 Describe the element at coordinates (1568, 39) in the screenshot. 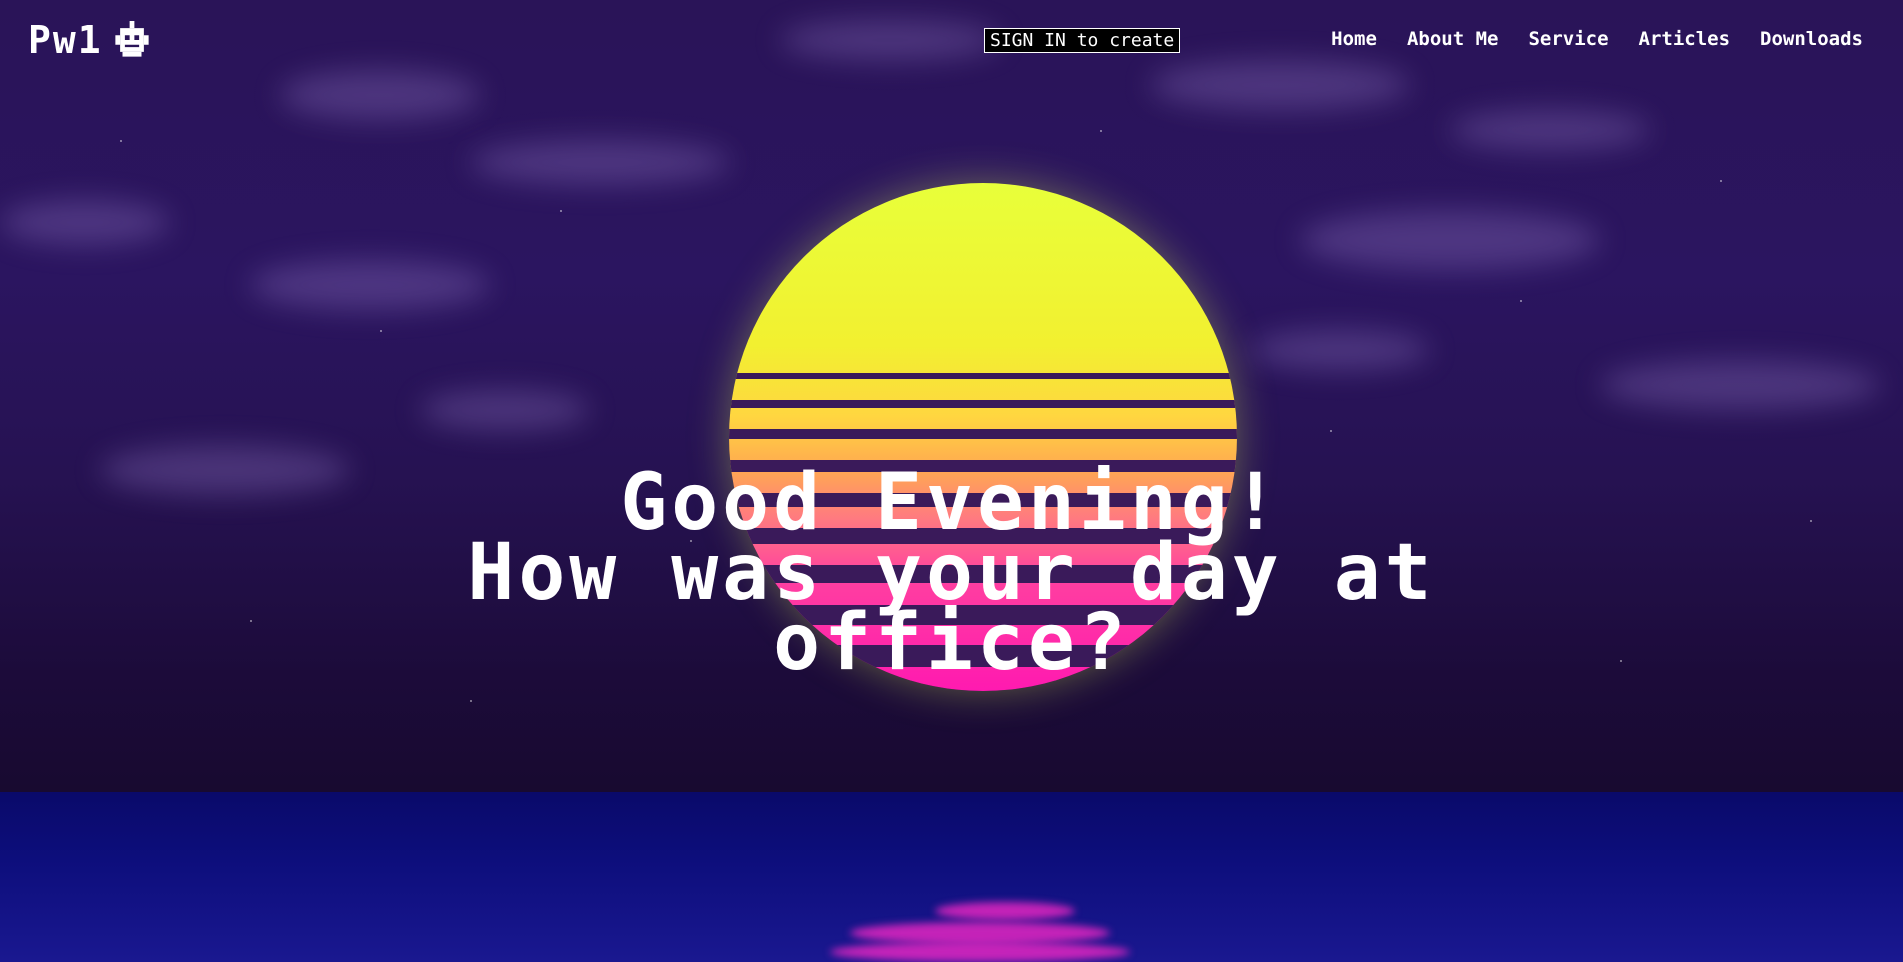

I see `nav-link-service: Service` at that location.